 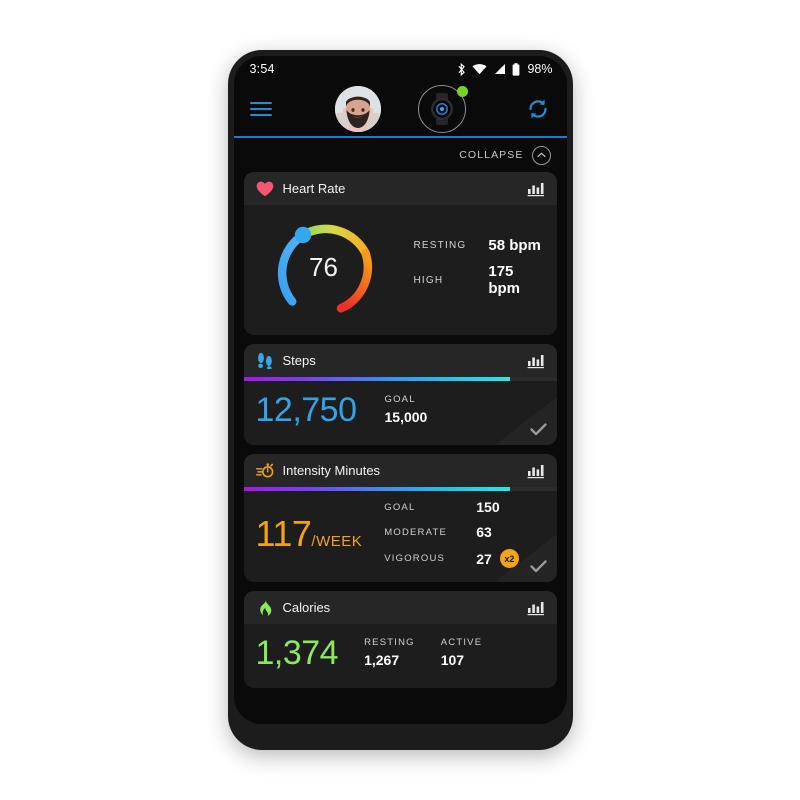 What do you see at coordinates (265, 608) in the screenshot?
I see `flame-icon` at bounding box center [265, 608].